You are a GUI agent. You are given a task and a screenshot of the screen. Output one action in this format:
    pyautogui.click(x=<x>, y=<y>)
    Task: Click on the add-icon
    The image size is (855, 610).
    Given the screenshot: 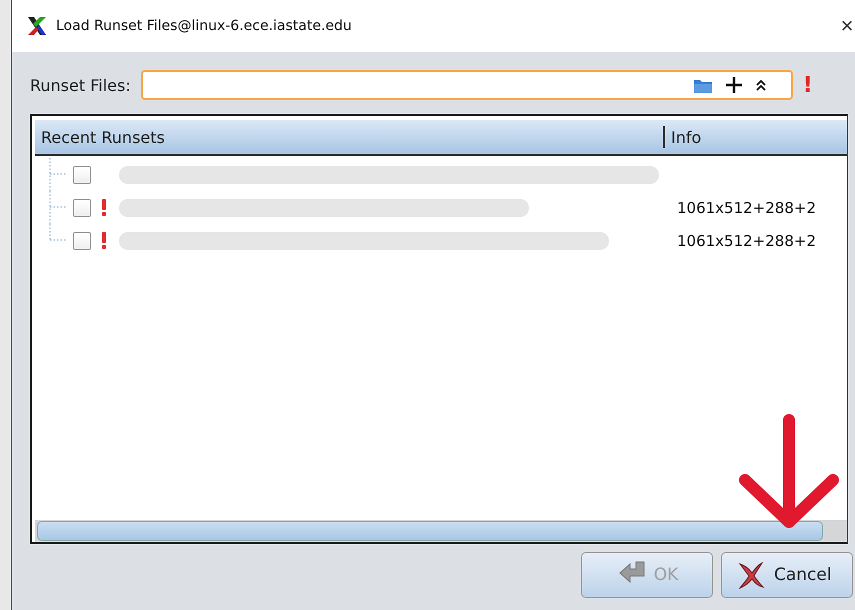 What is the action you would take?
    pyautogui.click(x=733, y=85)
    